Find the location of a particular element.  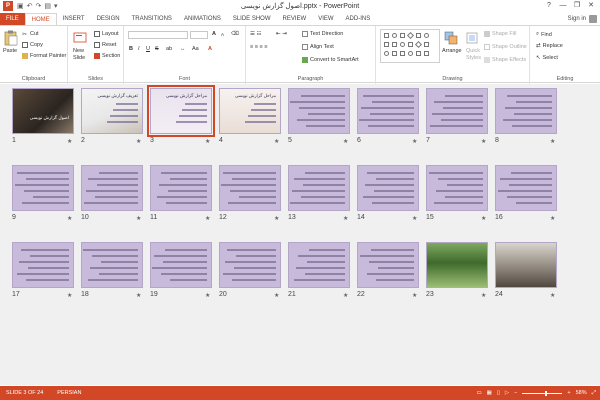

tab-file: FILE is located at coordinates (12, 19).